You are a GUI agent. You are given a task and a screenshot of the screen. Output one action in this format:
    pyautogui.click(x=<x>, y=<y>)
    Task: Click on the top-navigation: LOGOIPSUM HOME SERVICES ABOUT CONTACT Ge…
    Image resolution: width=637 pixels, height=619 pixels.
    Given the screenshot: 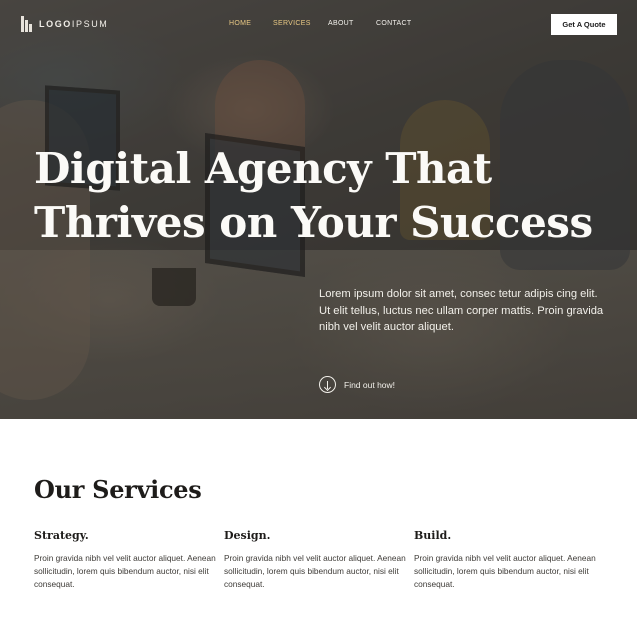 What is the action you would take?
    pyautogui.click(x=318, y=25)
    